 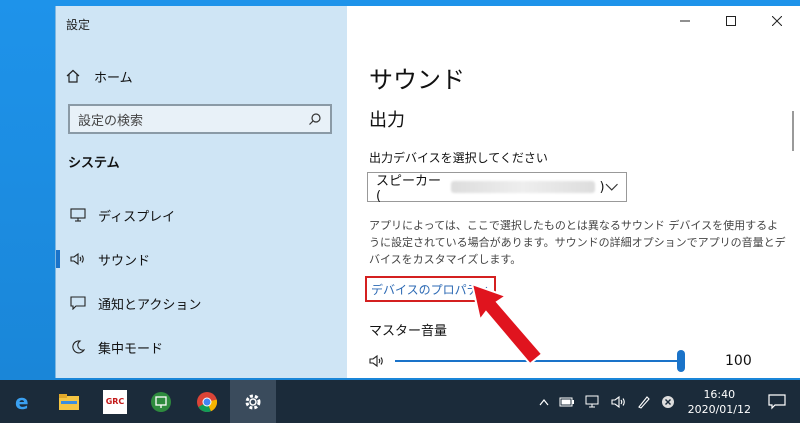 What do you see at coordinates (408, 331) in the screenshot?
I see `master-volume-label: マスター音量` at bounding box center [408, 331].